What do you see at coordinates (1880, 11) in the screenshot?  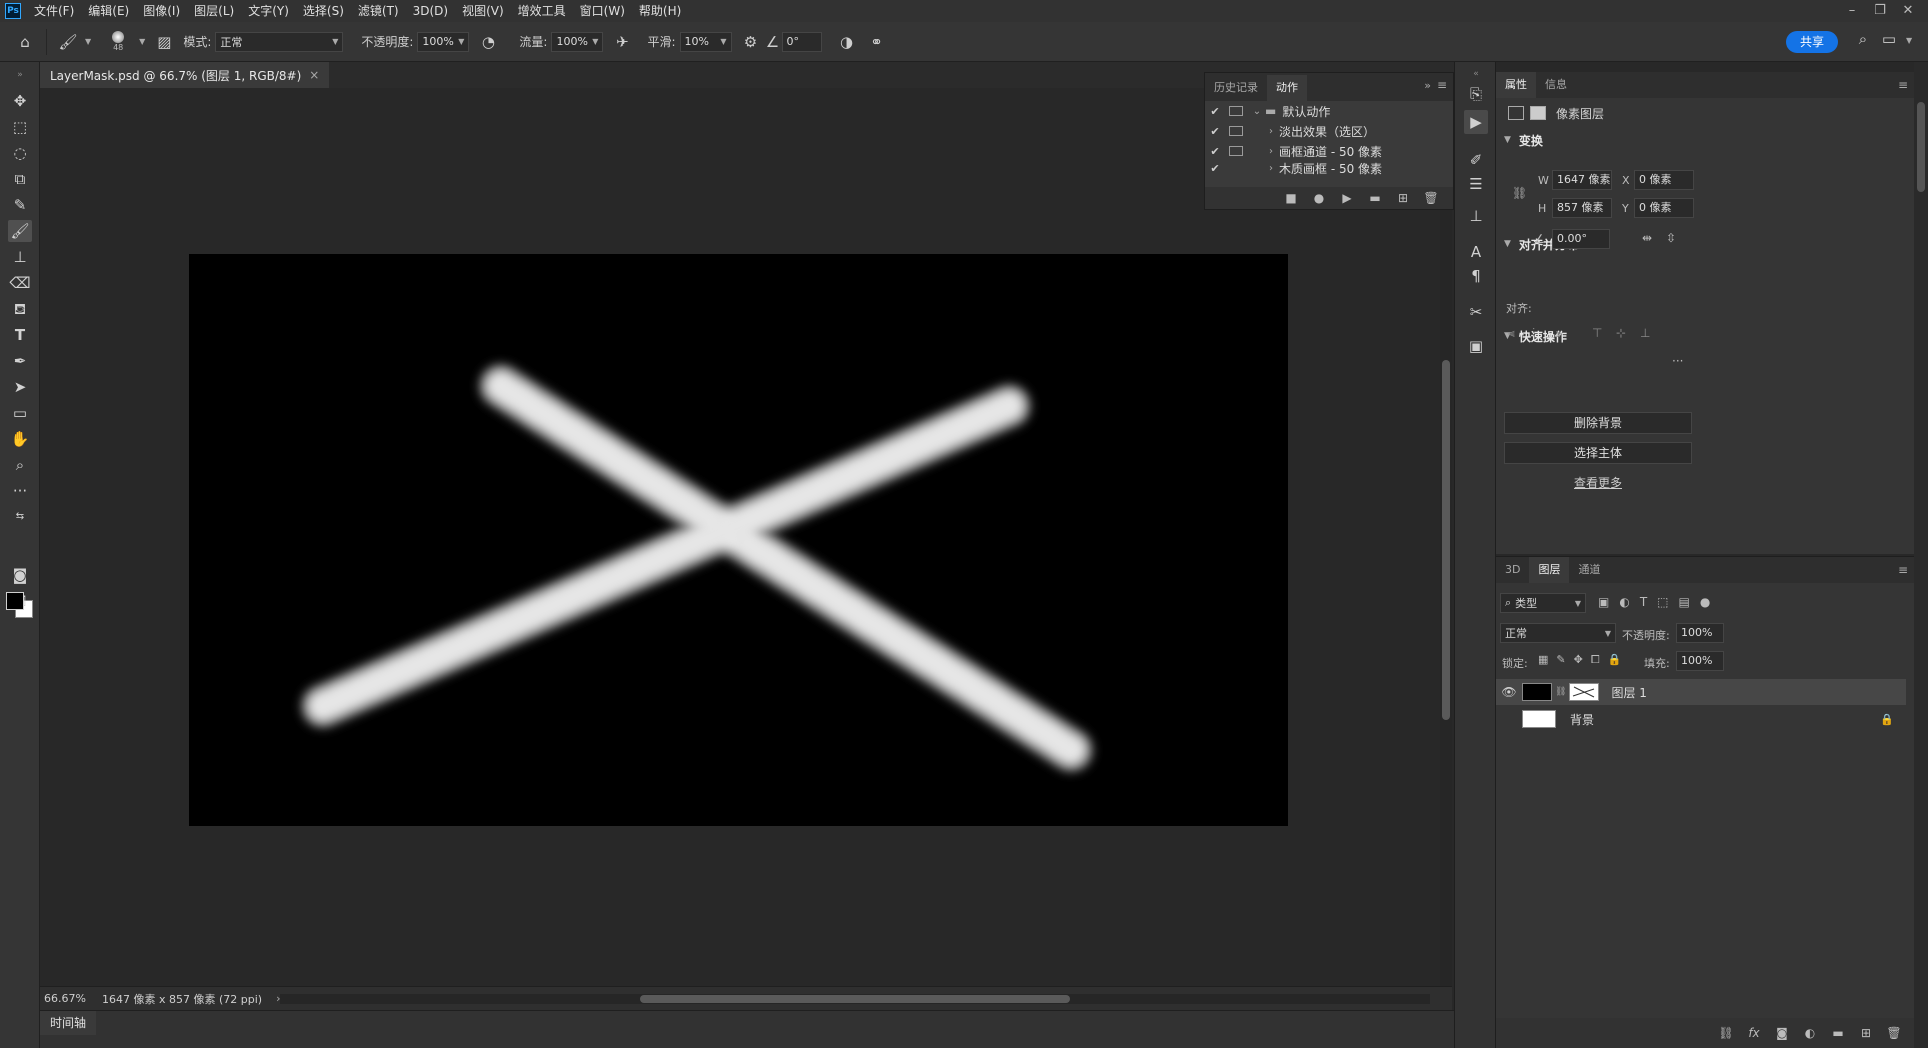 I see `restore-icon: ❐` at bounding box center [1880, 11].